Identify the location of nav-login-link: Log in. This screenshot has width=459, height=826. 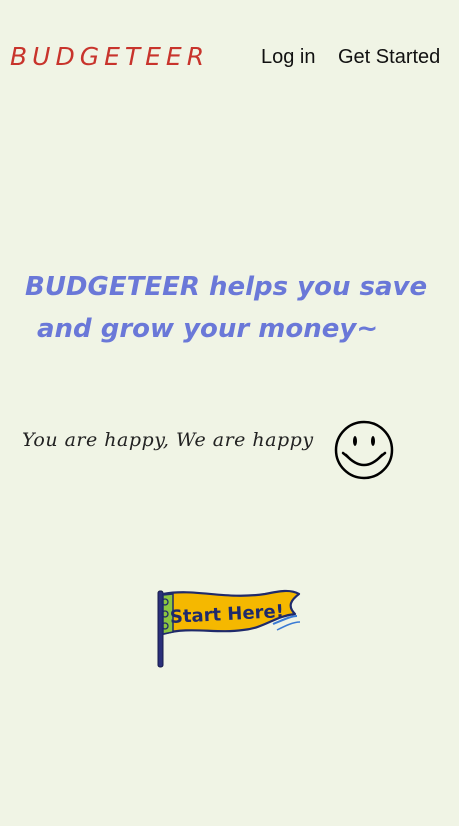
(288, 57).